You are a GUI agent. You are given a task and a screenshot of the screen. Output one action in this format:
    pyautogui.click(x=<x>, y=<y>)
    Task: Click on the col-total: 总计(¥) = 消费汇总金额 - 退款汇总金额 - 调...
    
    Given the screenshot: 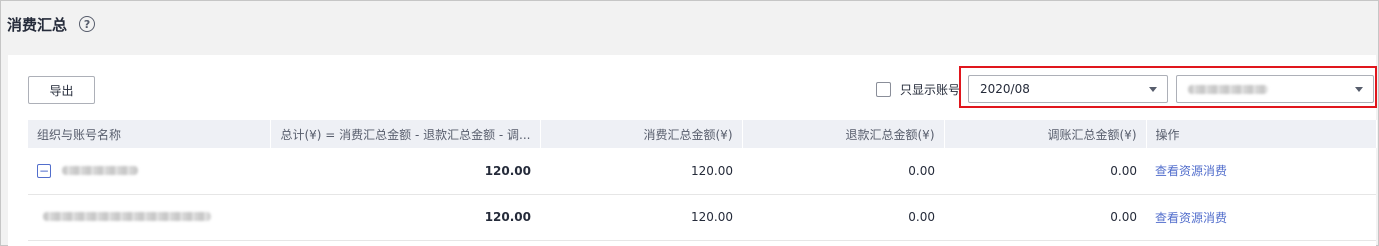 What is the action you would take?
    pyautogui.click(x=405, y=134)
    